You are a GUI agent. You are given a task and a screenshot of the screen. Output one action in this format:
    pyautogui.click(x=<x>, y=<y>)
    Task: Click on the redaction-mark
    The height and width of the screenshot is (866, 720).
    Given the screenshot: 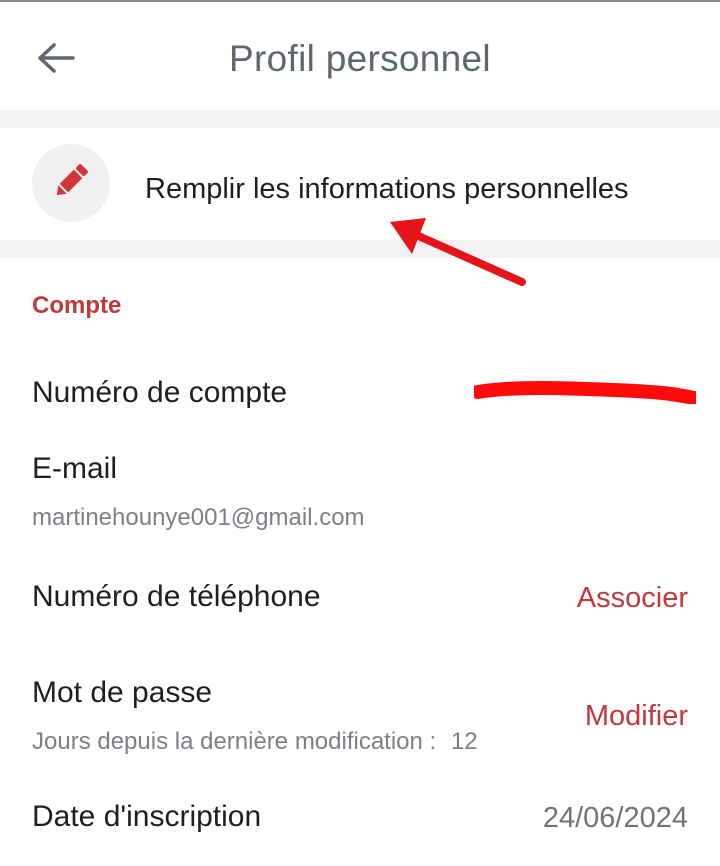 What is the action you would take?
    pyautogui.click(x=585, y=392)
    